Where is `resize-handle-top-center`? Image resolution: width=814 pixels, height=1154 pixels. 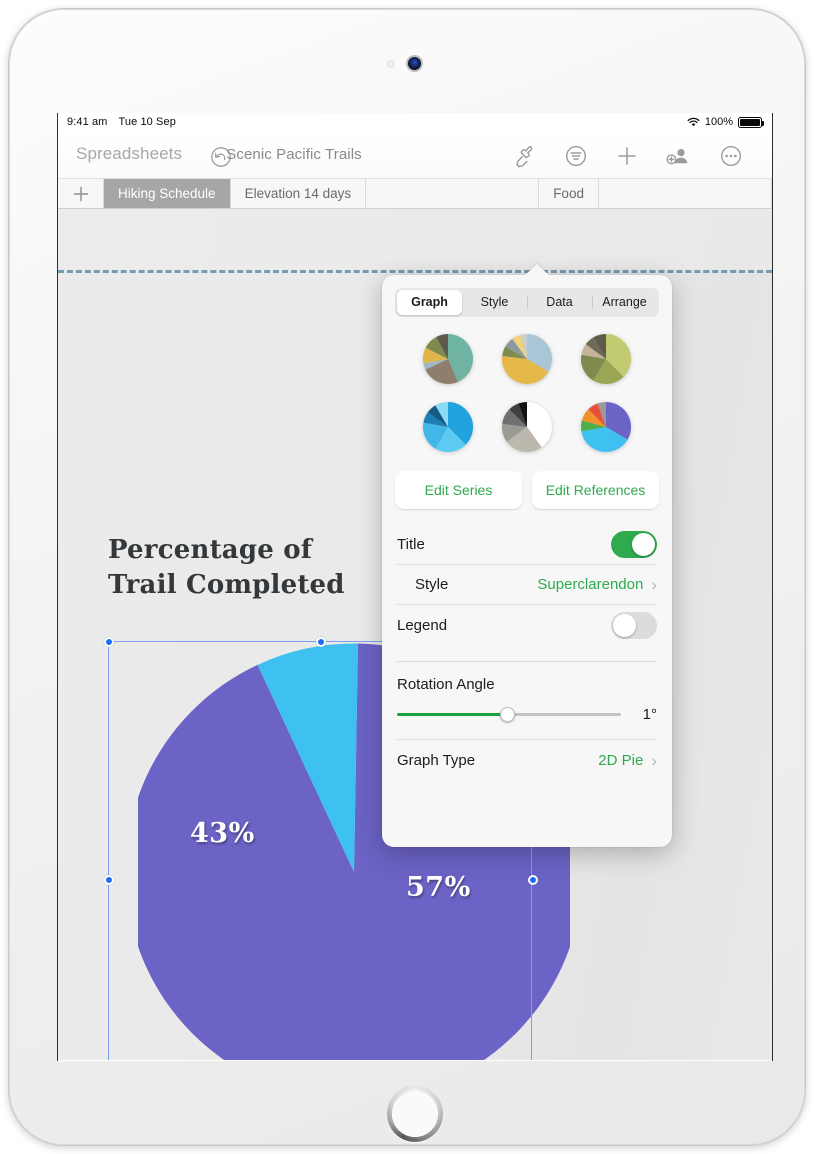 resize-handle-top-center is located at coordinates (321, 642).